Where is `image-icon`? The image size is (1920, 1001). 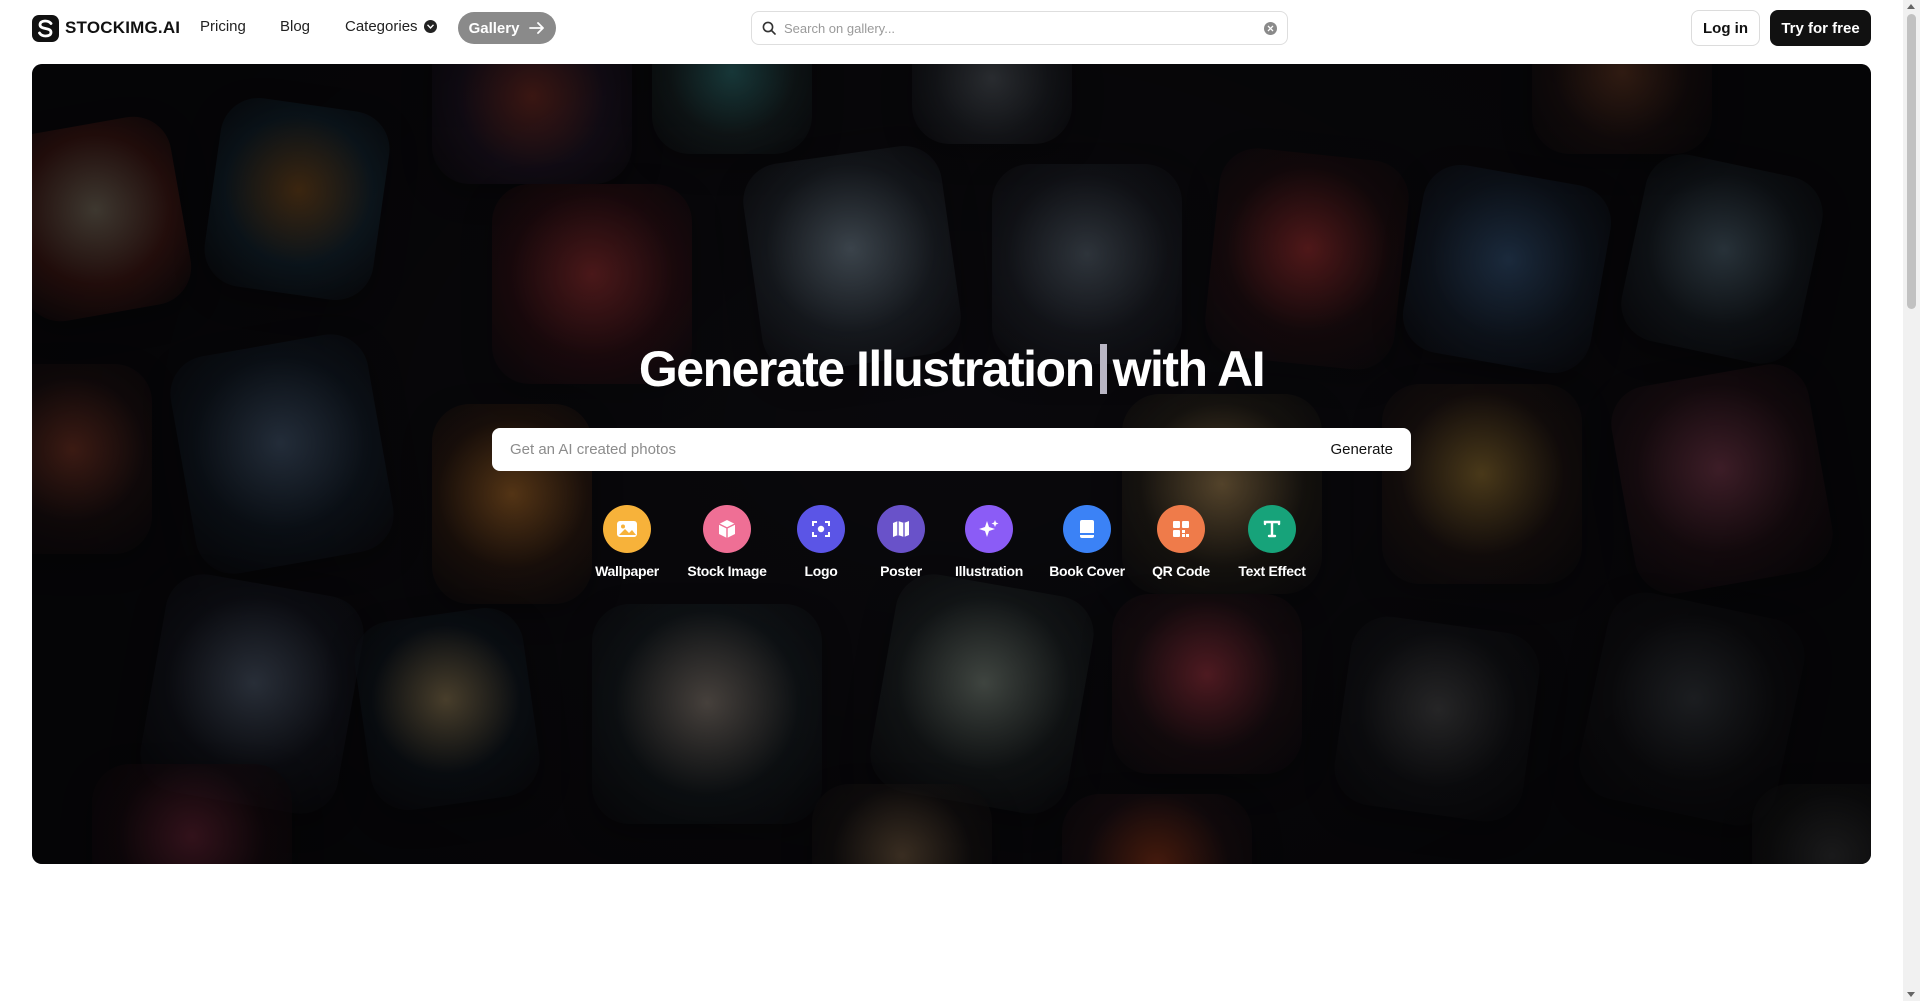
image-icon is located at coordinates (627, 529).